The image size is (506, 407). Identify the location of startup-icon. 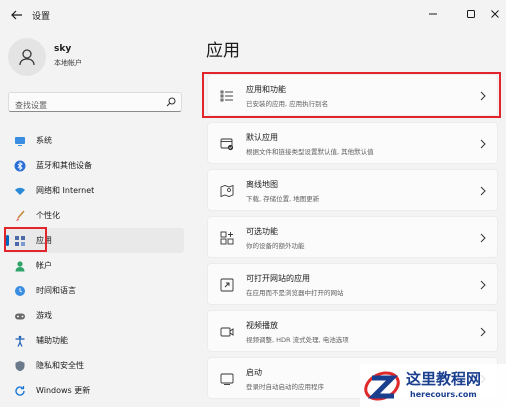
(227, 379).